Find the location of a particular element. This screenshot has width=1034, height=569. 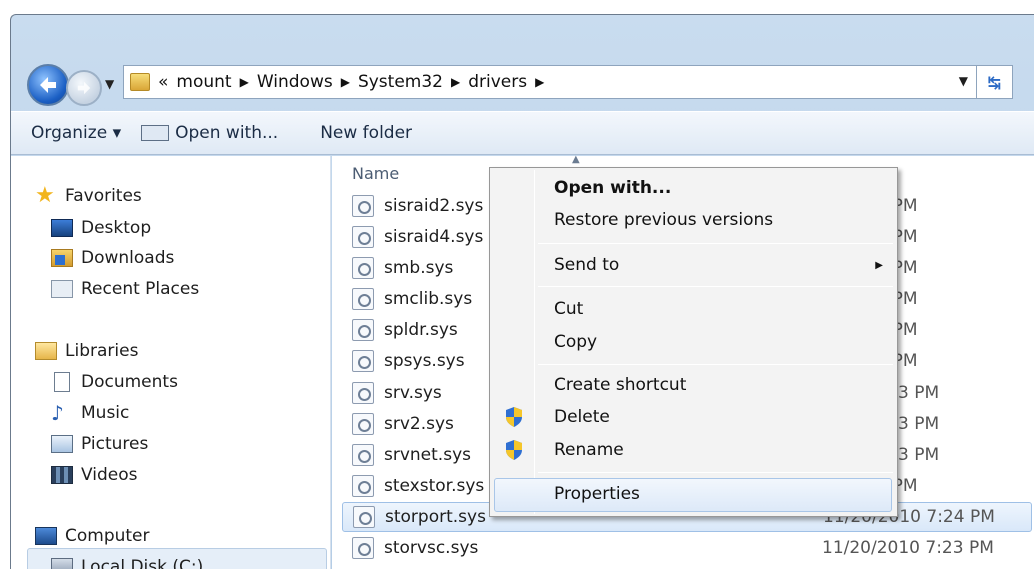

documents-icon is located at coordinates (62, 382).